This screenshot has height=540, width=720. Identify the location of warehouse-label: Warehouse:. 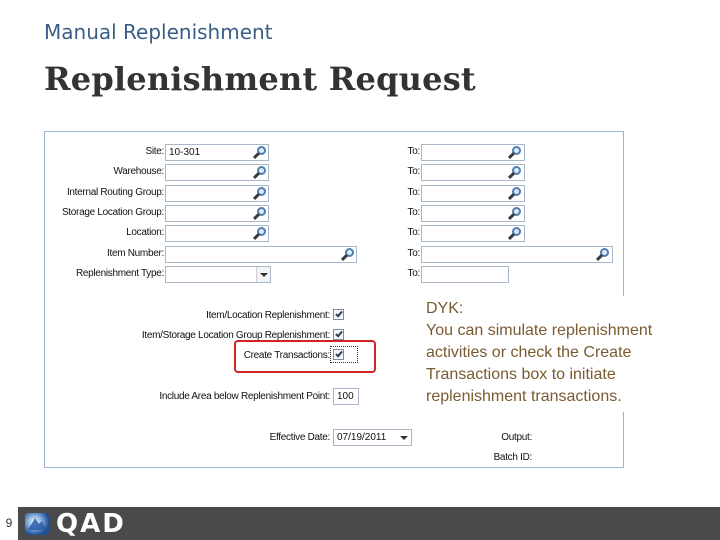
(138, 171).